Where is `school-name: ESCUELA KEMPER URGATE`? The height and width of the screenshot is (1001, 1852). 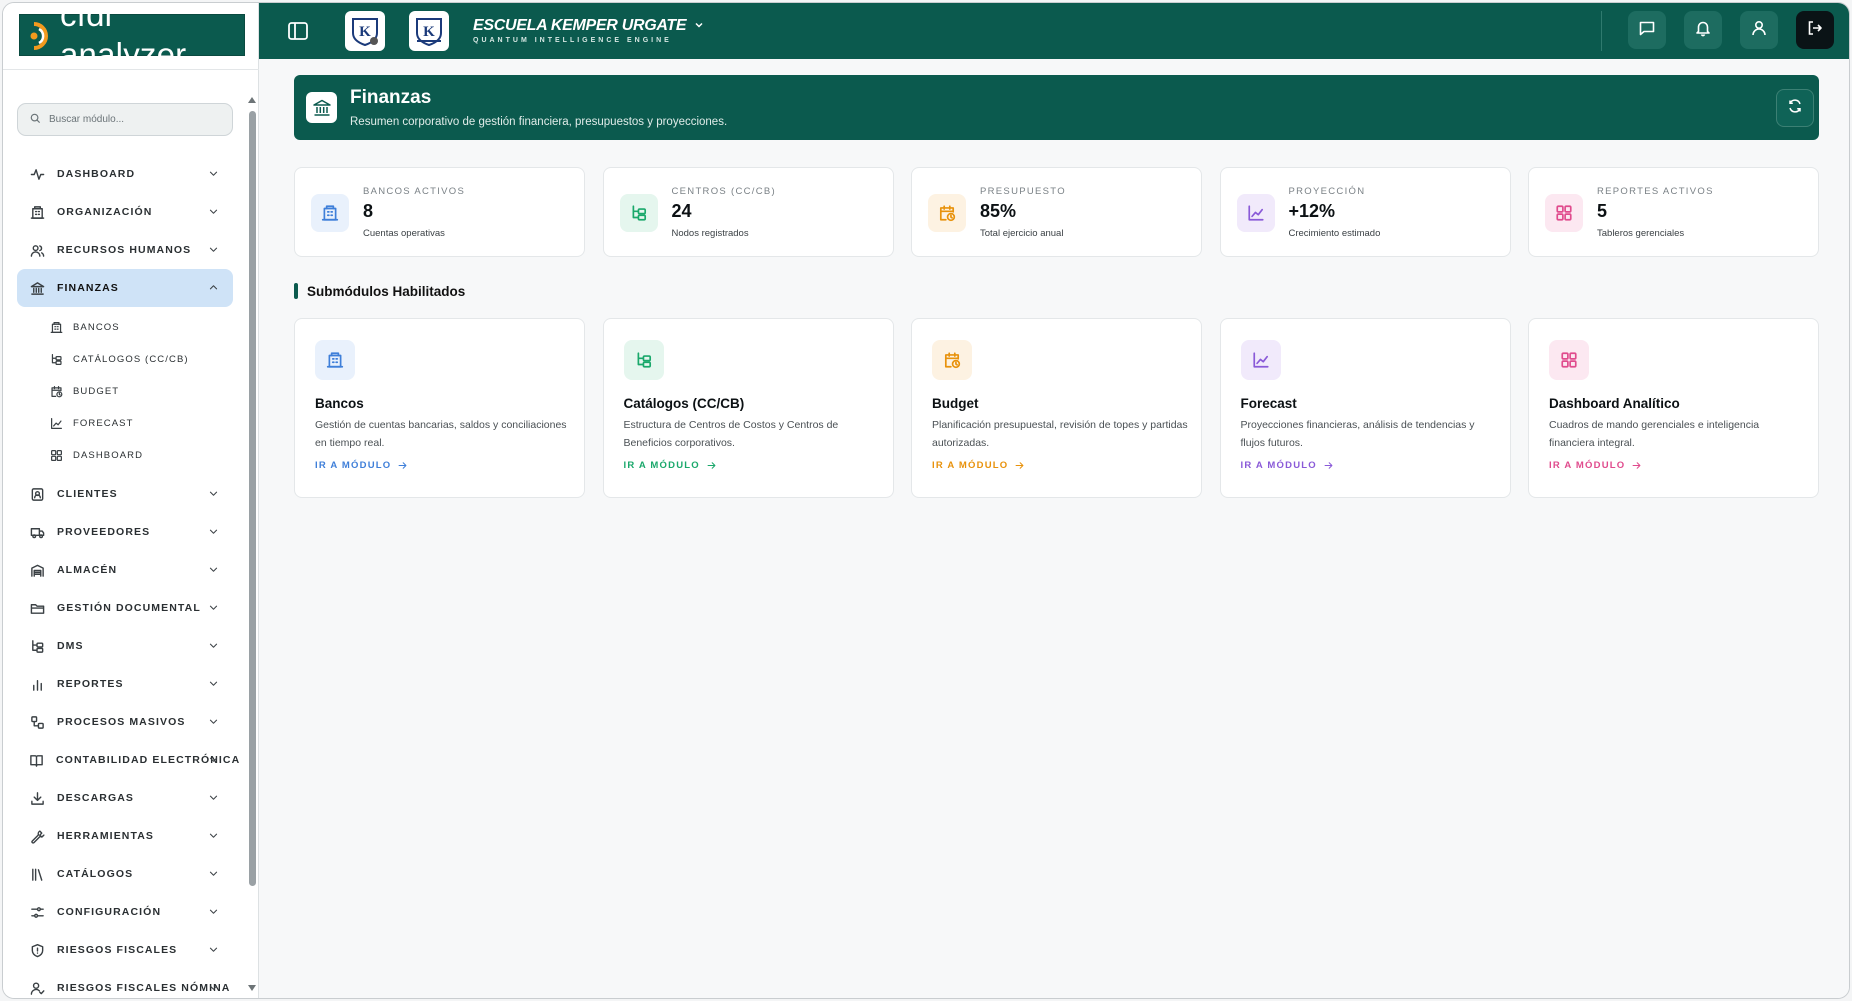
school-name: ESCUELA KEMPER URGATE is located at coordinates (580, 25).